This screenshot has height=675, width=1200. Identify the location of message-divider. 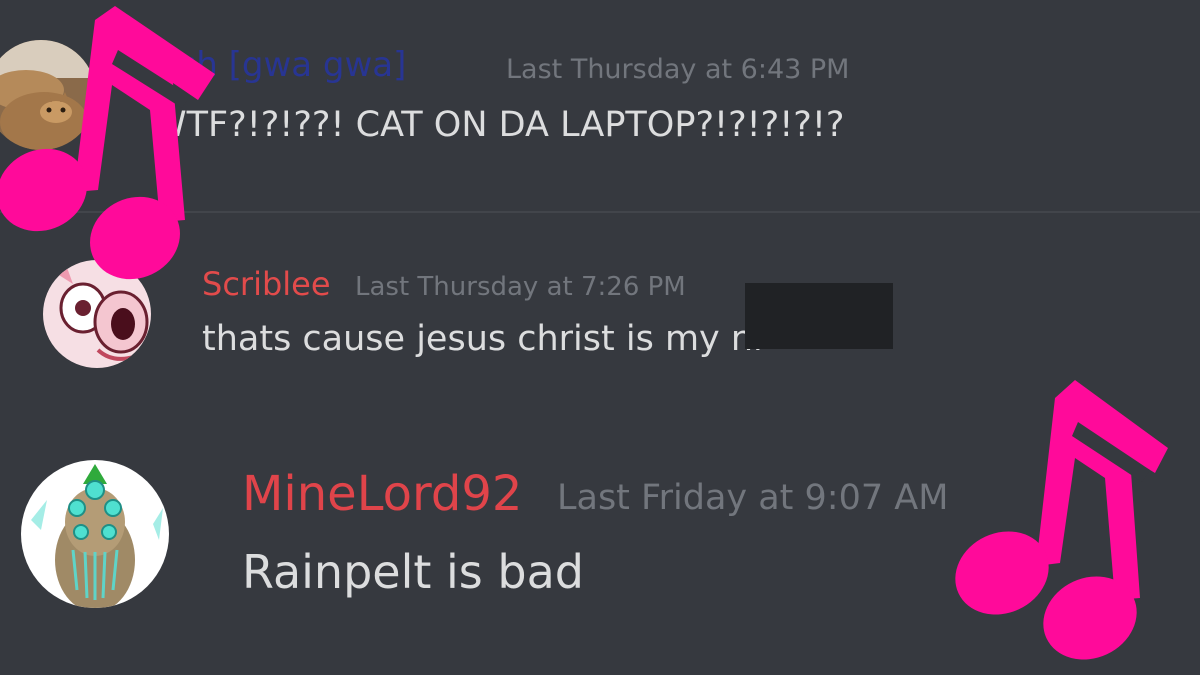
(600, 212).